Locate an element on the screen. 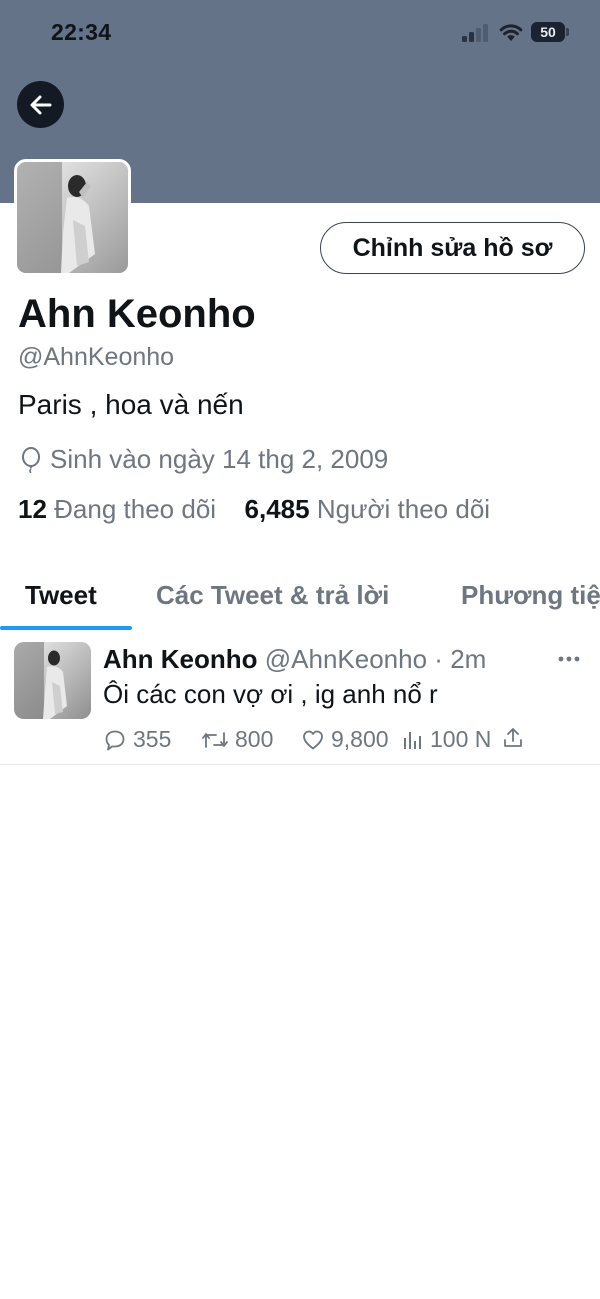  tweet-actions: 355 800 9,800 100 N is located at coordinates (343, 741).